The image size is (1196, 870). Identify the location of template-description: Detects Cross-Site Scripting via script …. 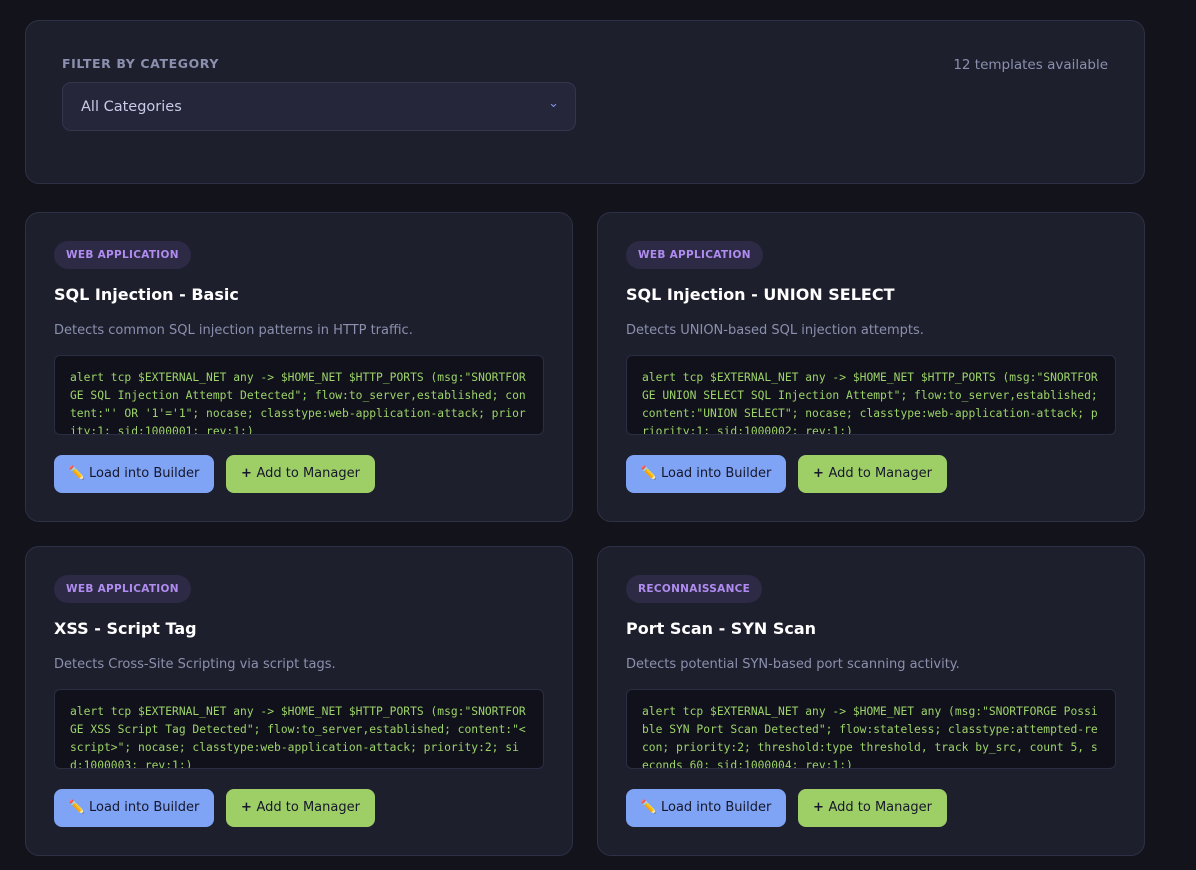
(195, 664).